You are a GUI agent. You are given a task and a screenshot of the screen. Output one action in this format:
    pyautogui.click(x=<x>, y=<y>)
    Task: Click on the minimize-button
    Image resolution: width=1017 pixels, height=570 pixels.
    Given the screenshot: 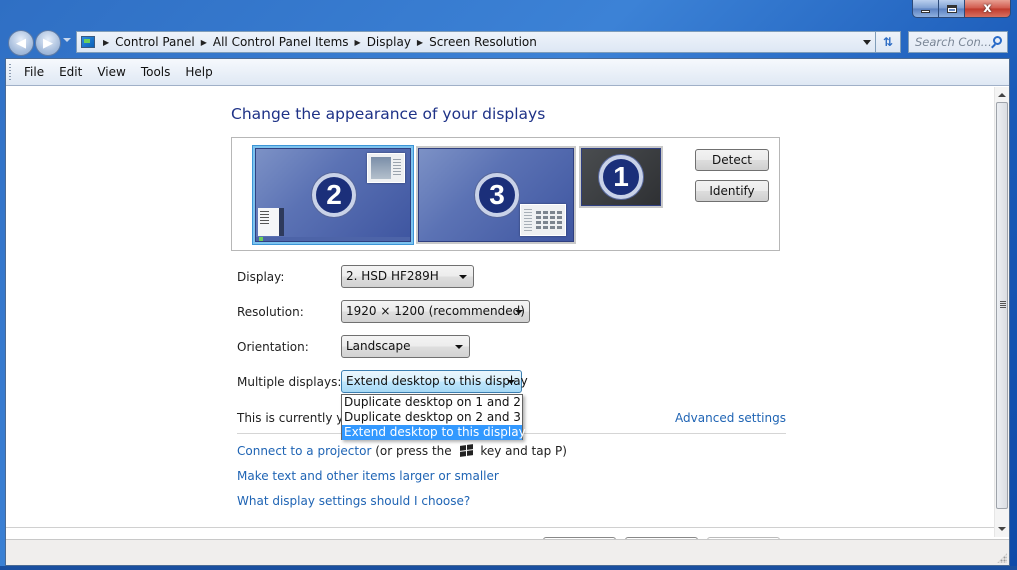 What is the action you would take?
    pyautogui.click(x=925, y=9)
    